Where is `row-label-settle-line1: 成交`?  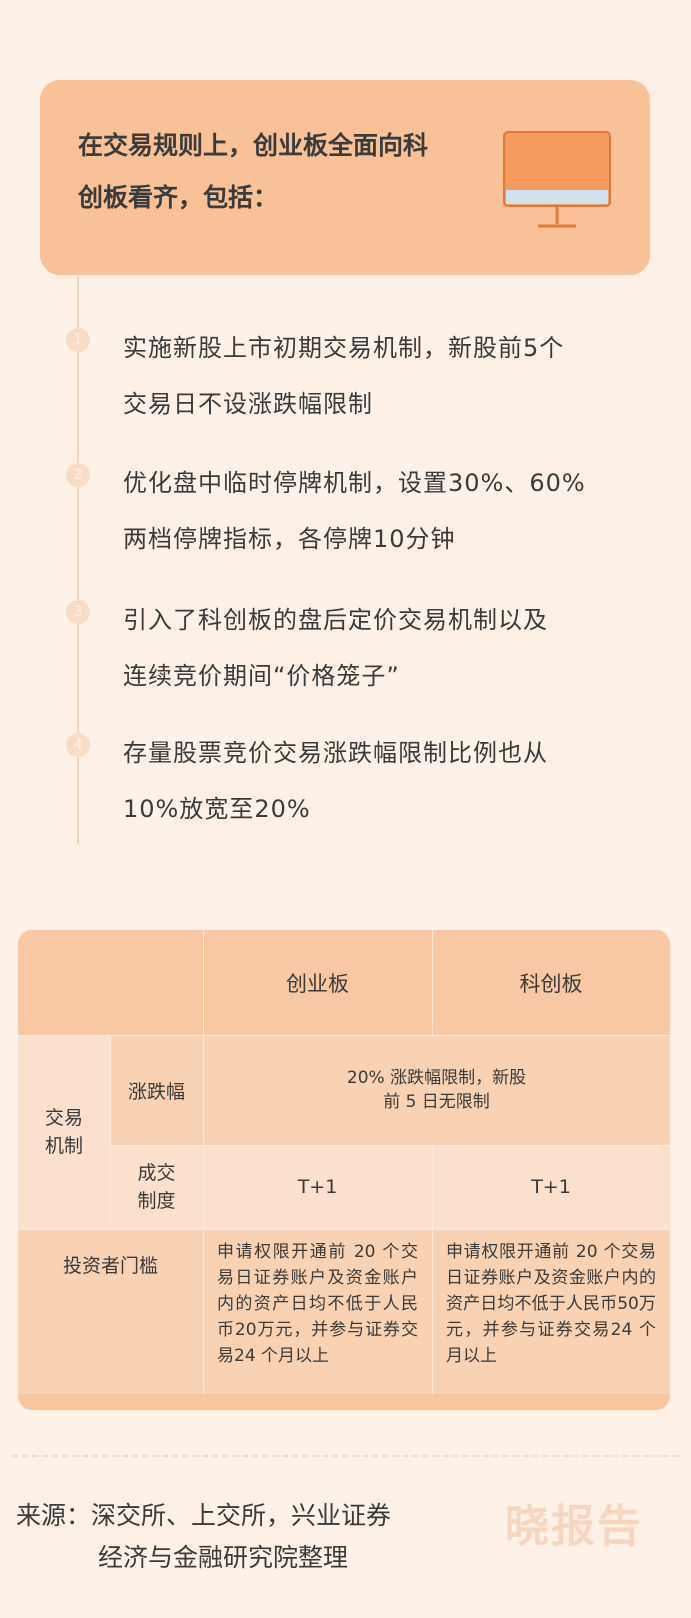
row-label-settle-line1: 成交 is located at coordinates (156, 1173).